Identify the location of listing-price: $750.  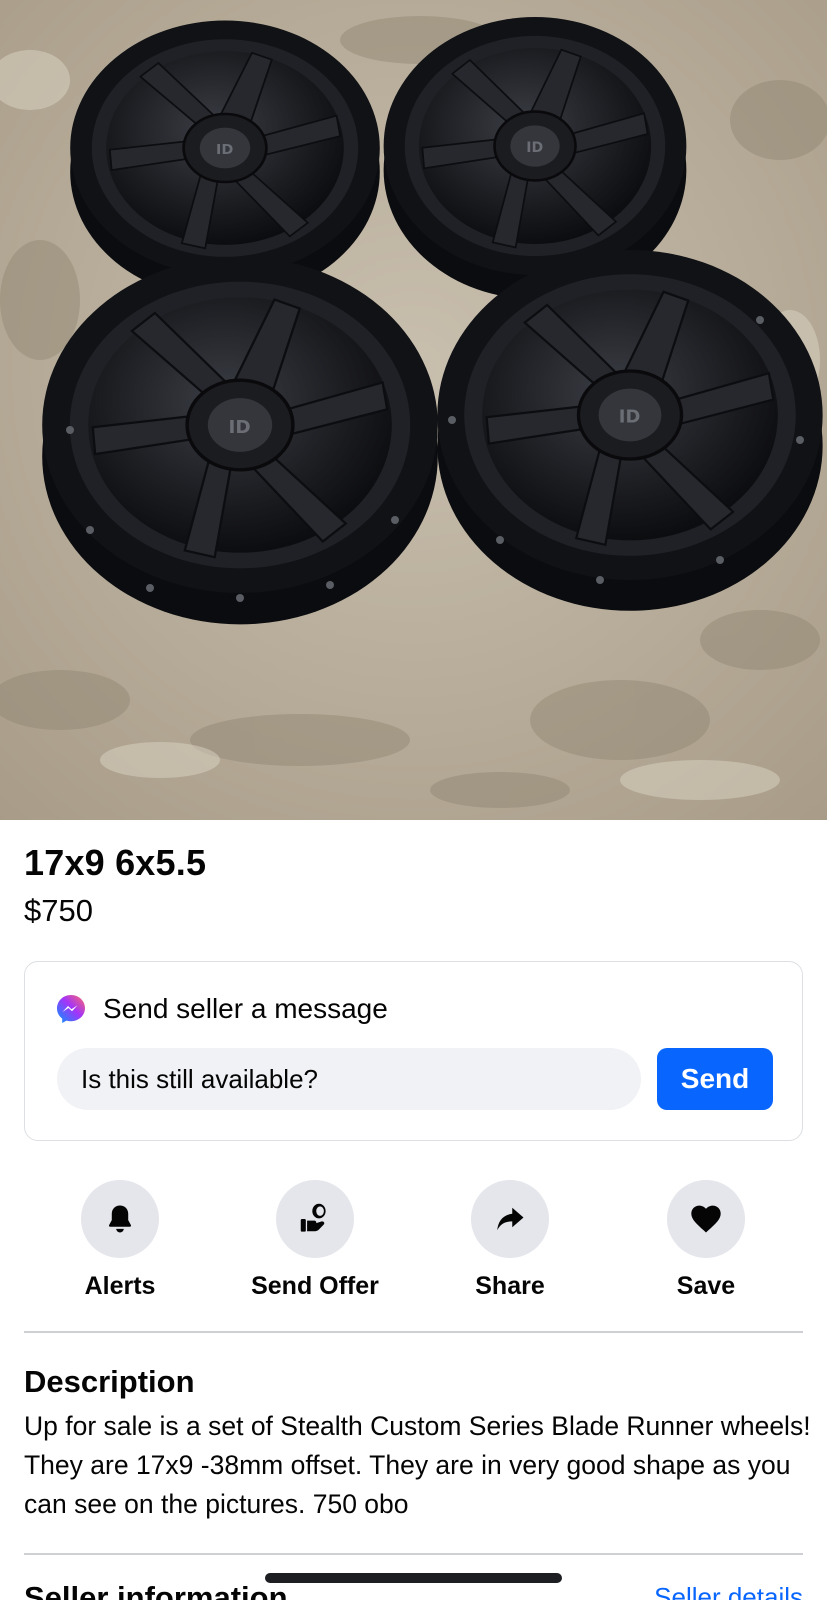
(58, 910).